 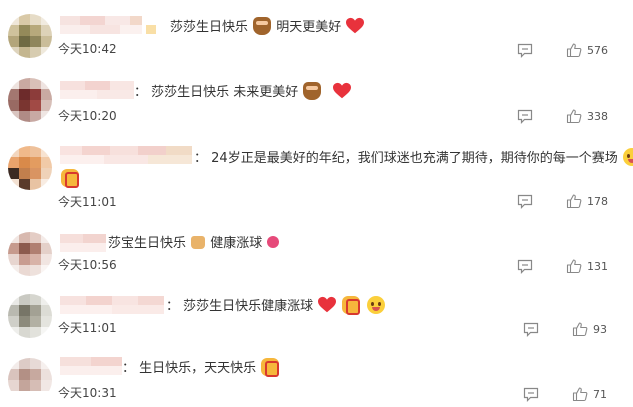 I want to click on like-count: 71, so click(x=600, y=394).